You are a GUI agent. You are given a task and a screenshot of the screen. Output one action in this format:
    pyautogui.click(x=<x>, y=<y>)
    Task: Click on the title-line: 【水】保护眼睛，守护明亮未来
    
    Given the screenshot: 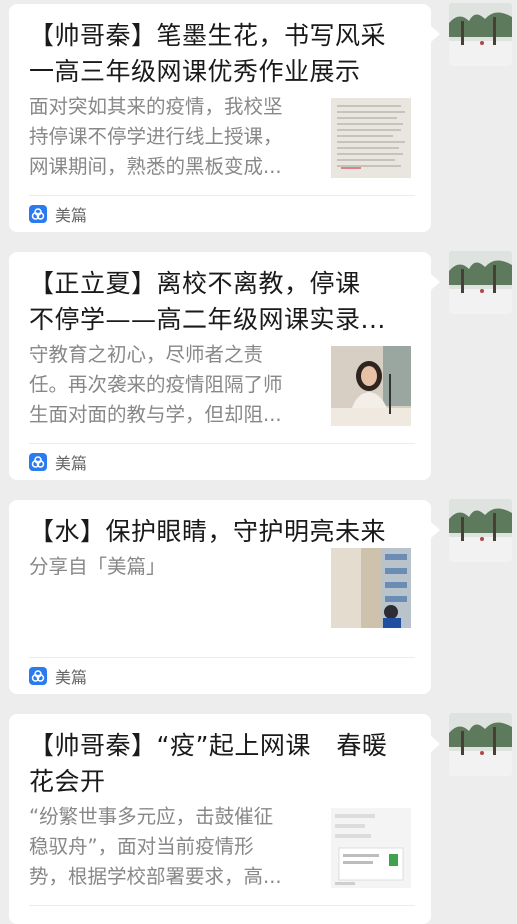 What is the action you would take?
    pyautogui.click(x=208, y=531)
    